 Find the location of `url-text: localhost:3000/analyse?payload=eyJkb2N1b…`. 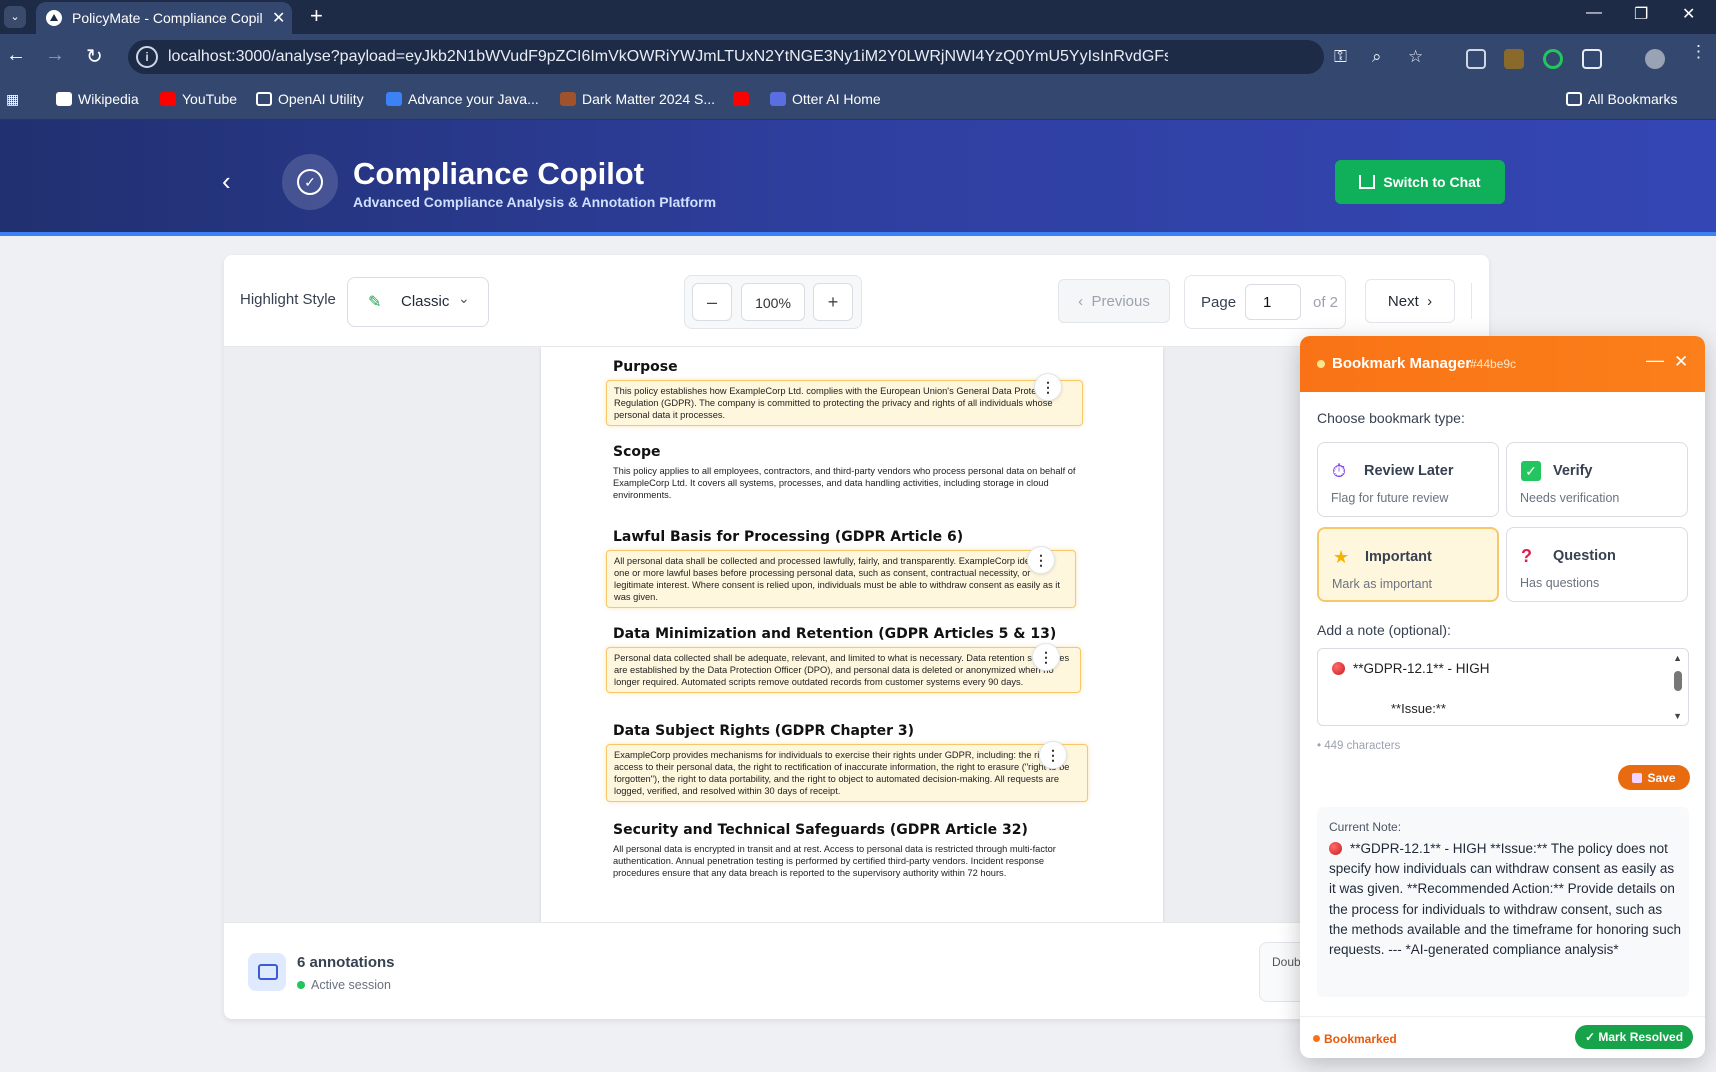

url-text: localhost:3000/analyse?payload=eyJkb2N1b… is located at coordinates (668, 57).